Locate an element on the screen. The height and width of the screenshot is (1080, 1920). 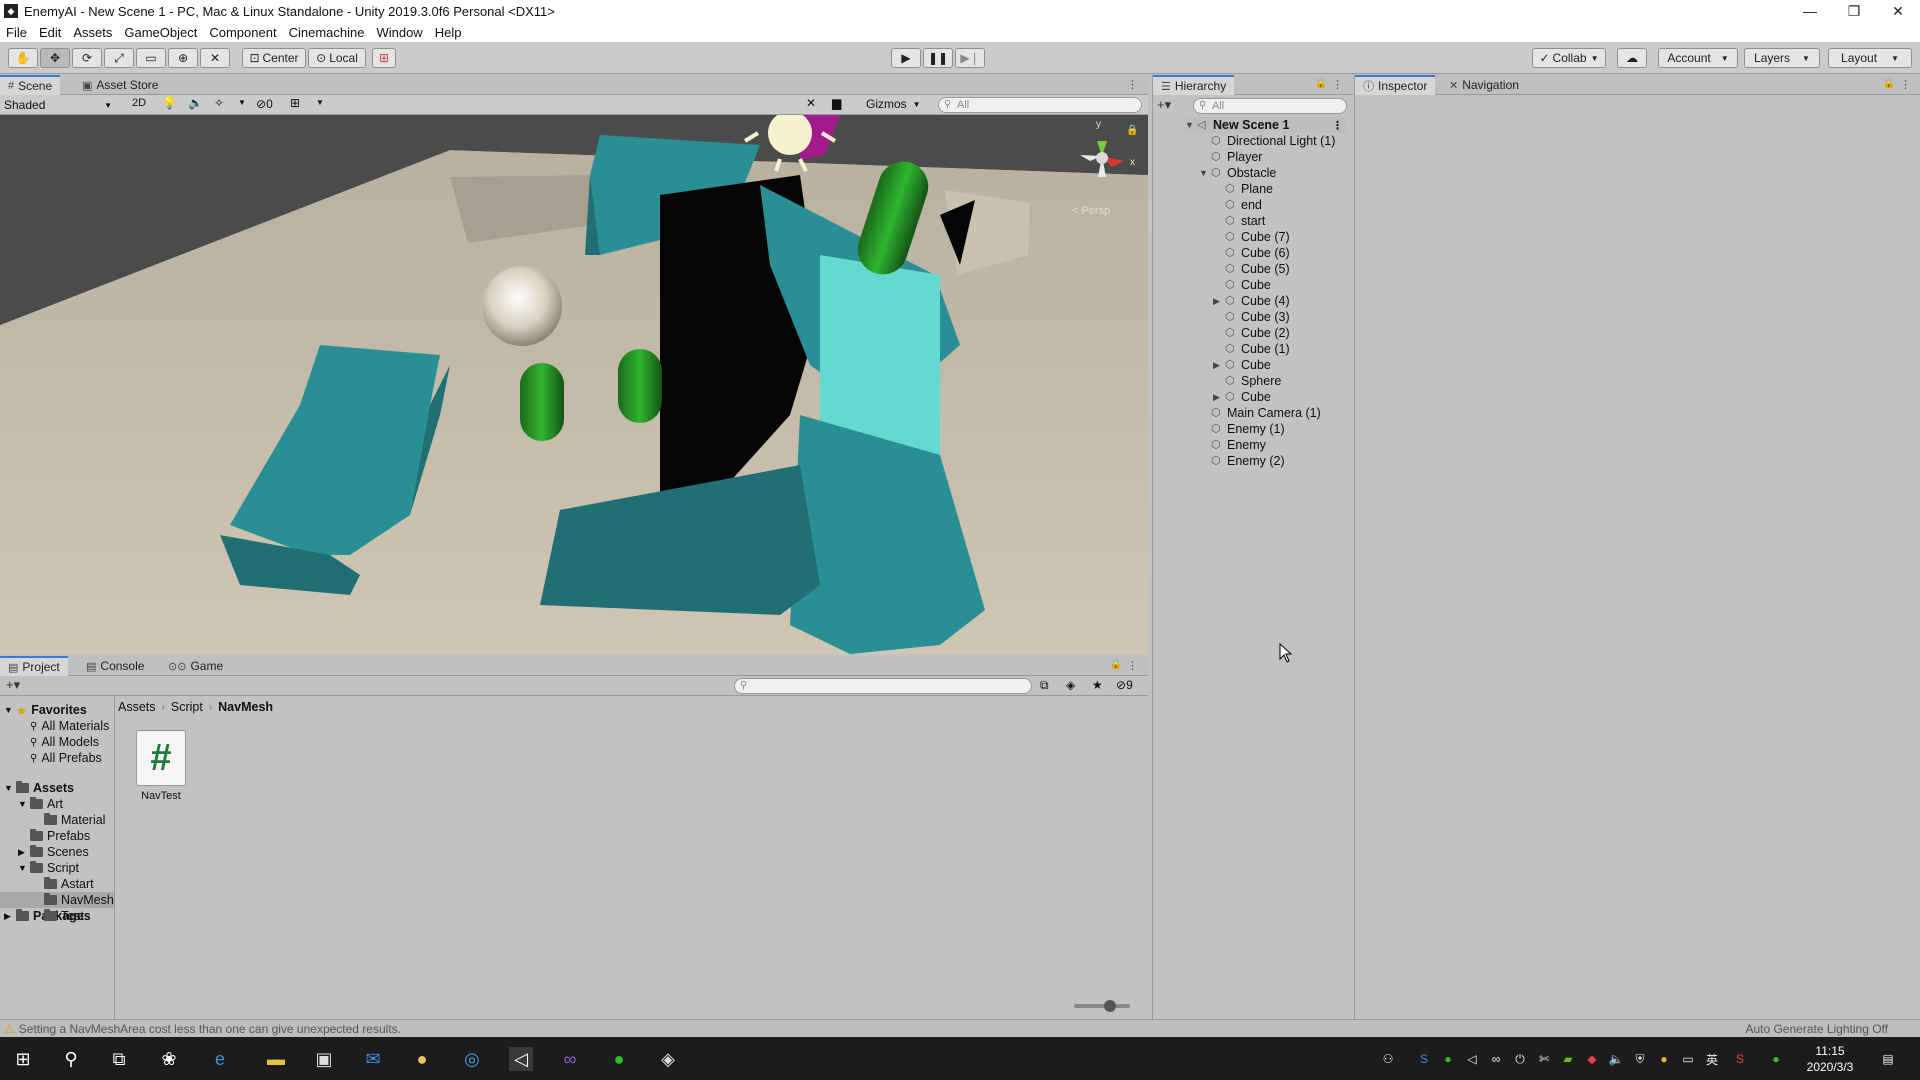
folder-item: NavMesh is located at coordinates (57, 900).